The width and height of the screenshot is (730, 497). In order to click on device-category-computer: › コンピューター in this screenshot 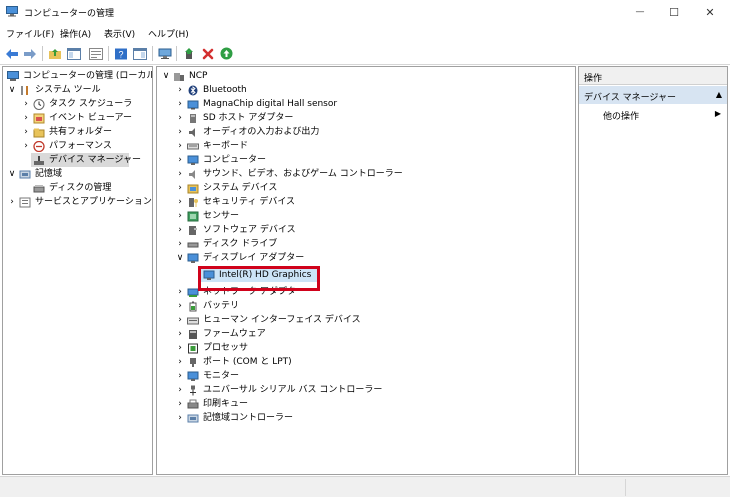, I will do `click(220, 160)`.